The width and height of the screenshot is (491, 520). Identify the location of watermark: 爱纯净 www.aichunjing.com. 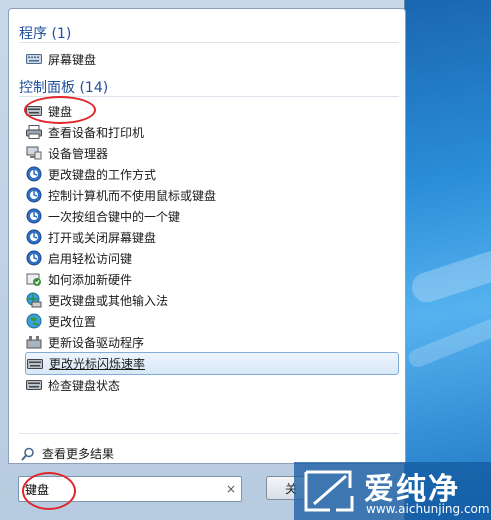
(392, 491).